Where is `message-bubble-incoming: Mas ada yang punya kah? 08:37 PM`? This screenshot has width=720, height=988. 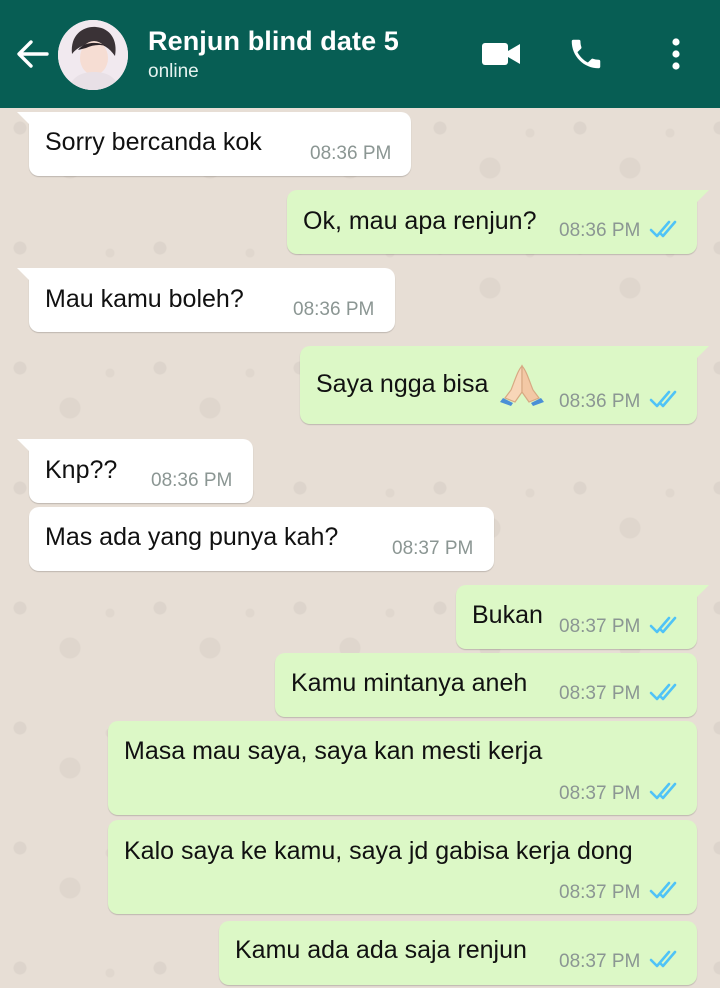
message-bubble-incoming: Mas ada yang punya kah? 08:37 PM is located at coordinates (261, 539).